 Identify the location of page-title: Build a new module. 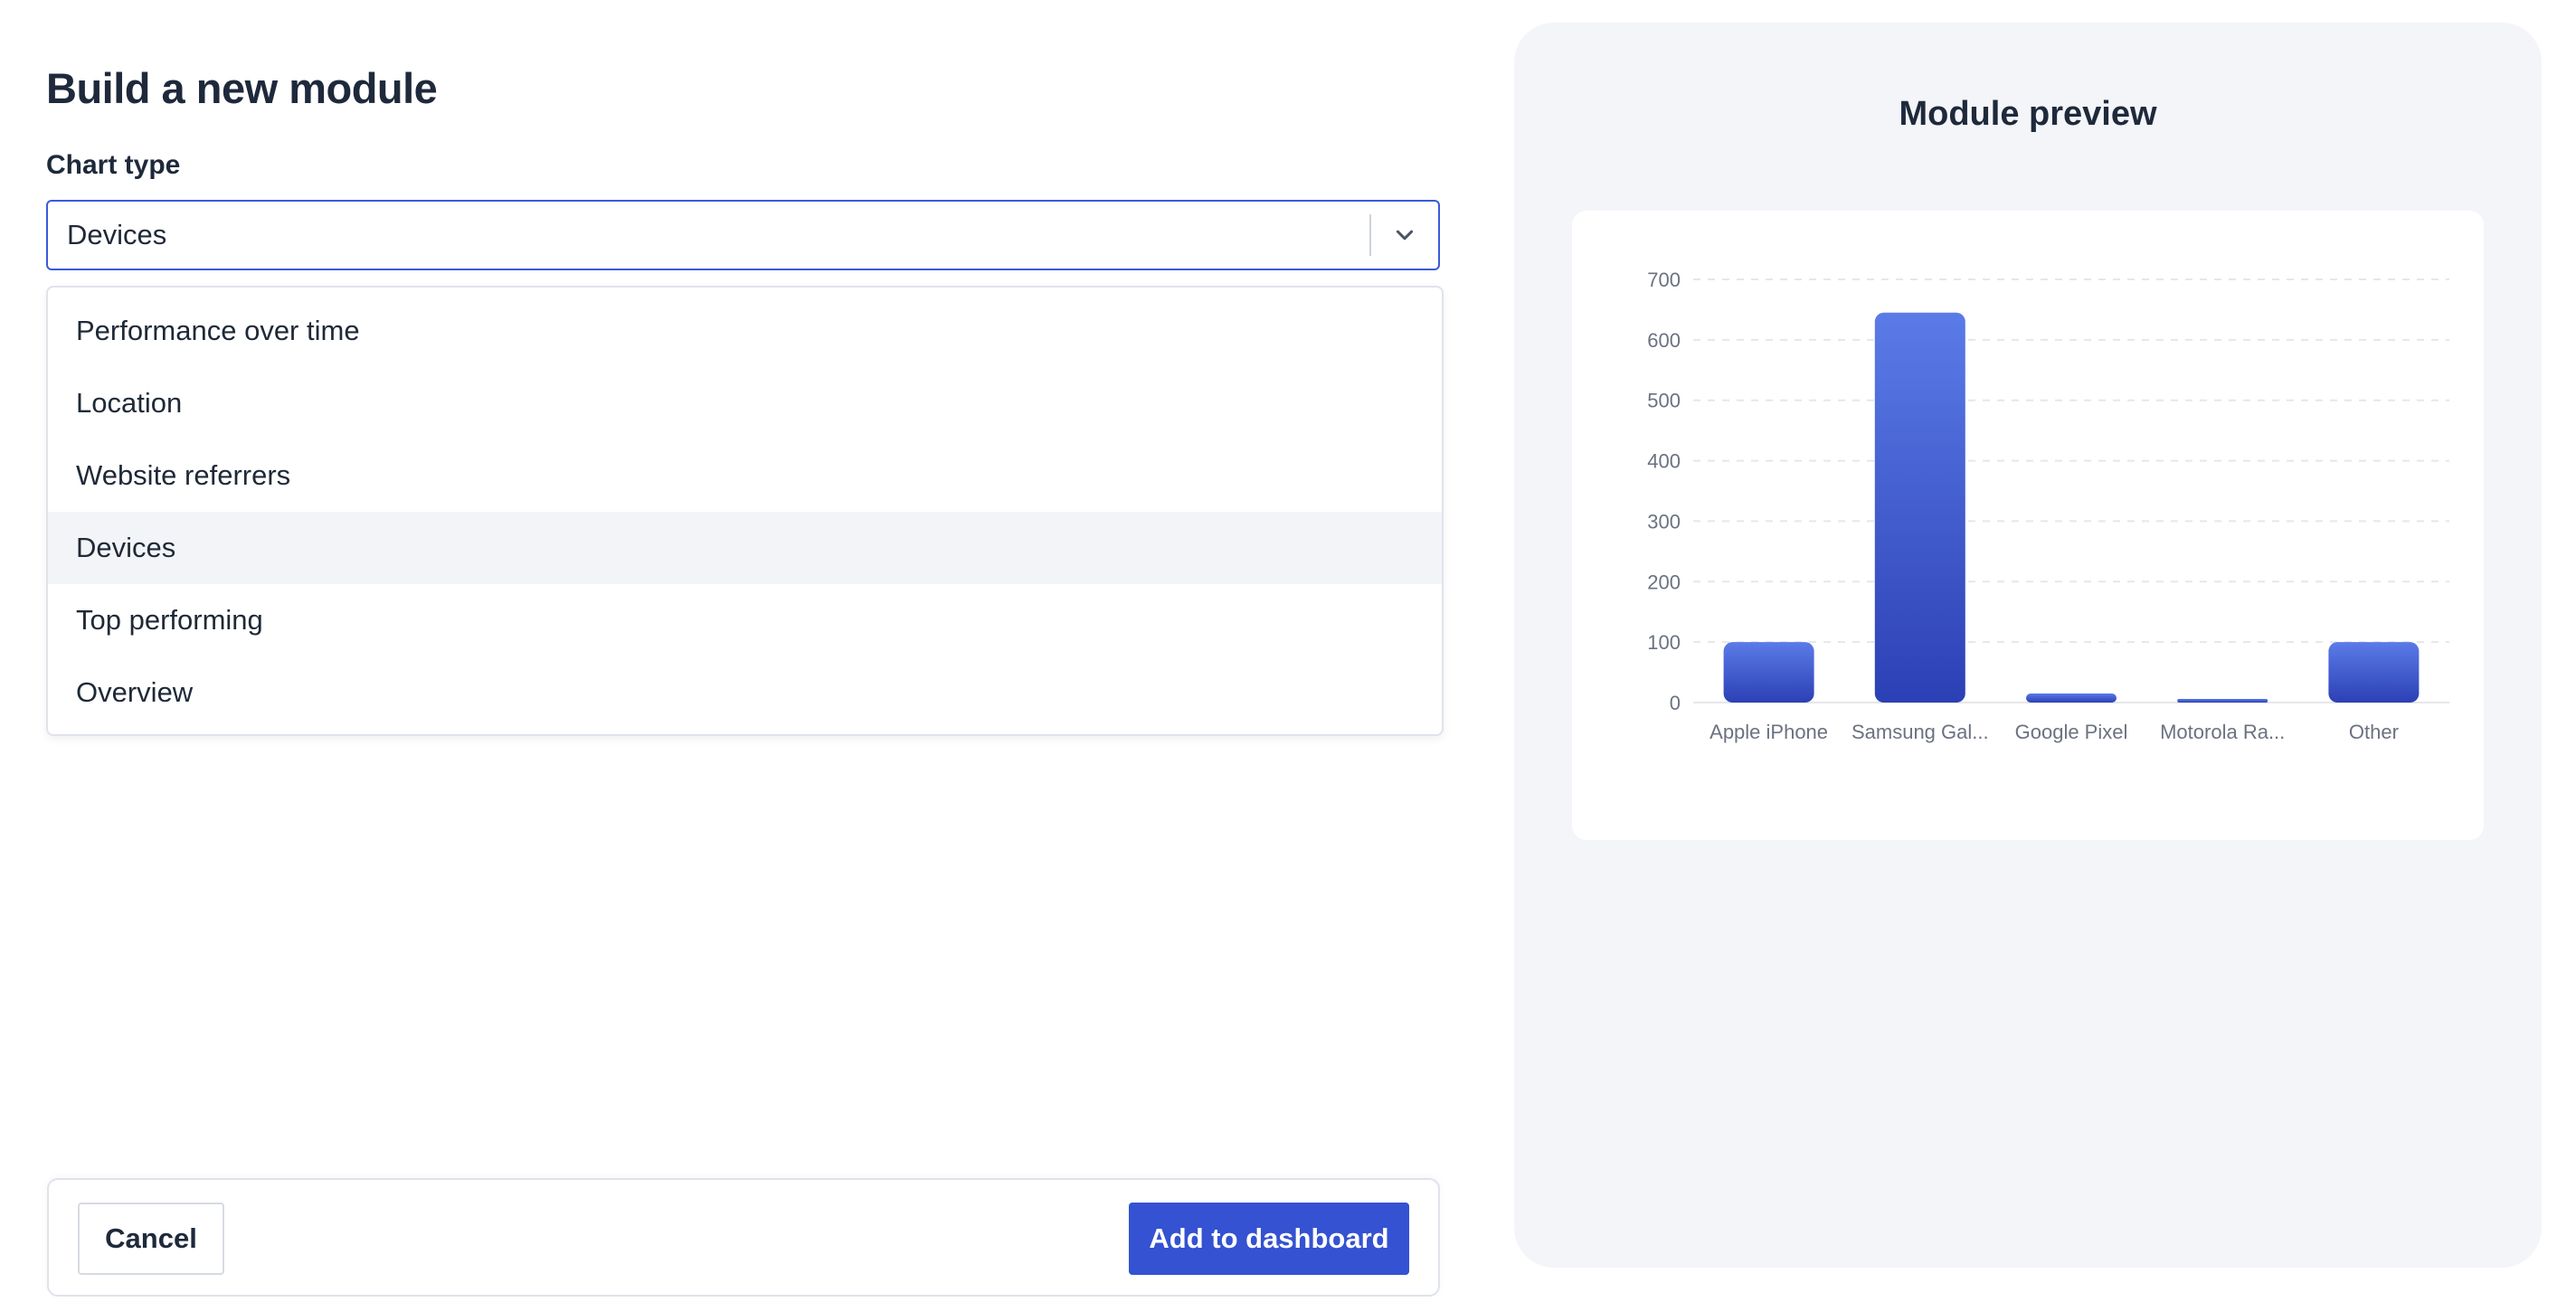
(242, 88).